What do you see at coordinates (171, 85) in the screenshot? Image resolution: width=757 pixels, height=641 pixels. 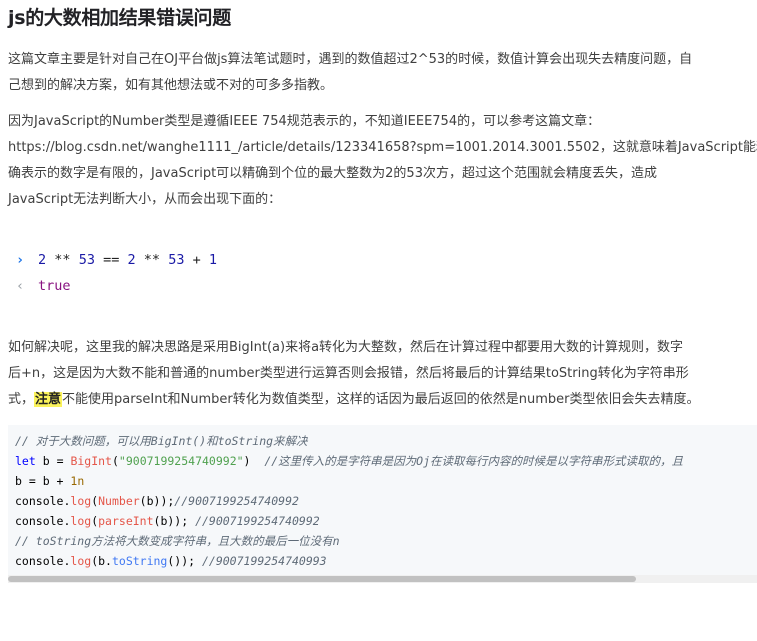 I see `intro-line-2: 己想到的解决方案，如有其他想法或不对的可多多指教。` at bounding box center [171, 85].